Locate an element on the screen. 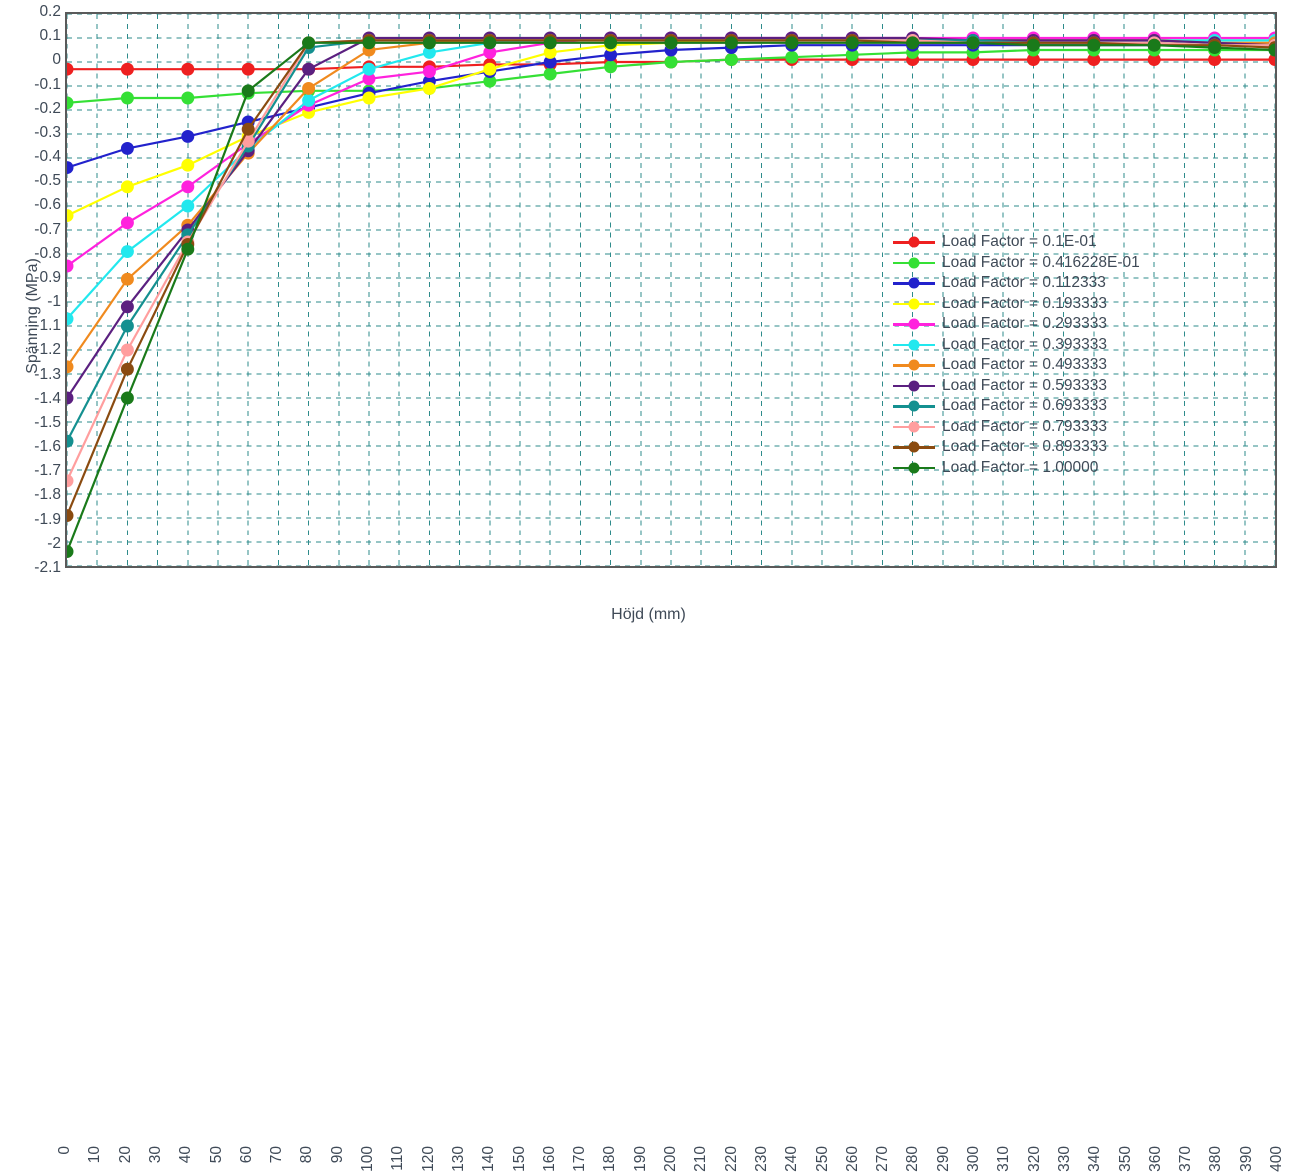 This screenshot has height=1172, width=1297. y-tick-label: -0.4 is located at coordinates (47, 157).